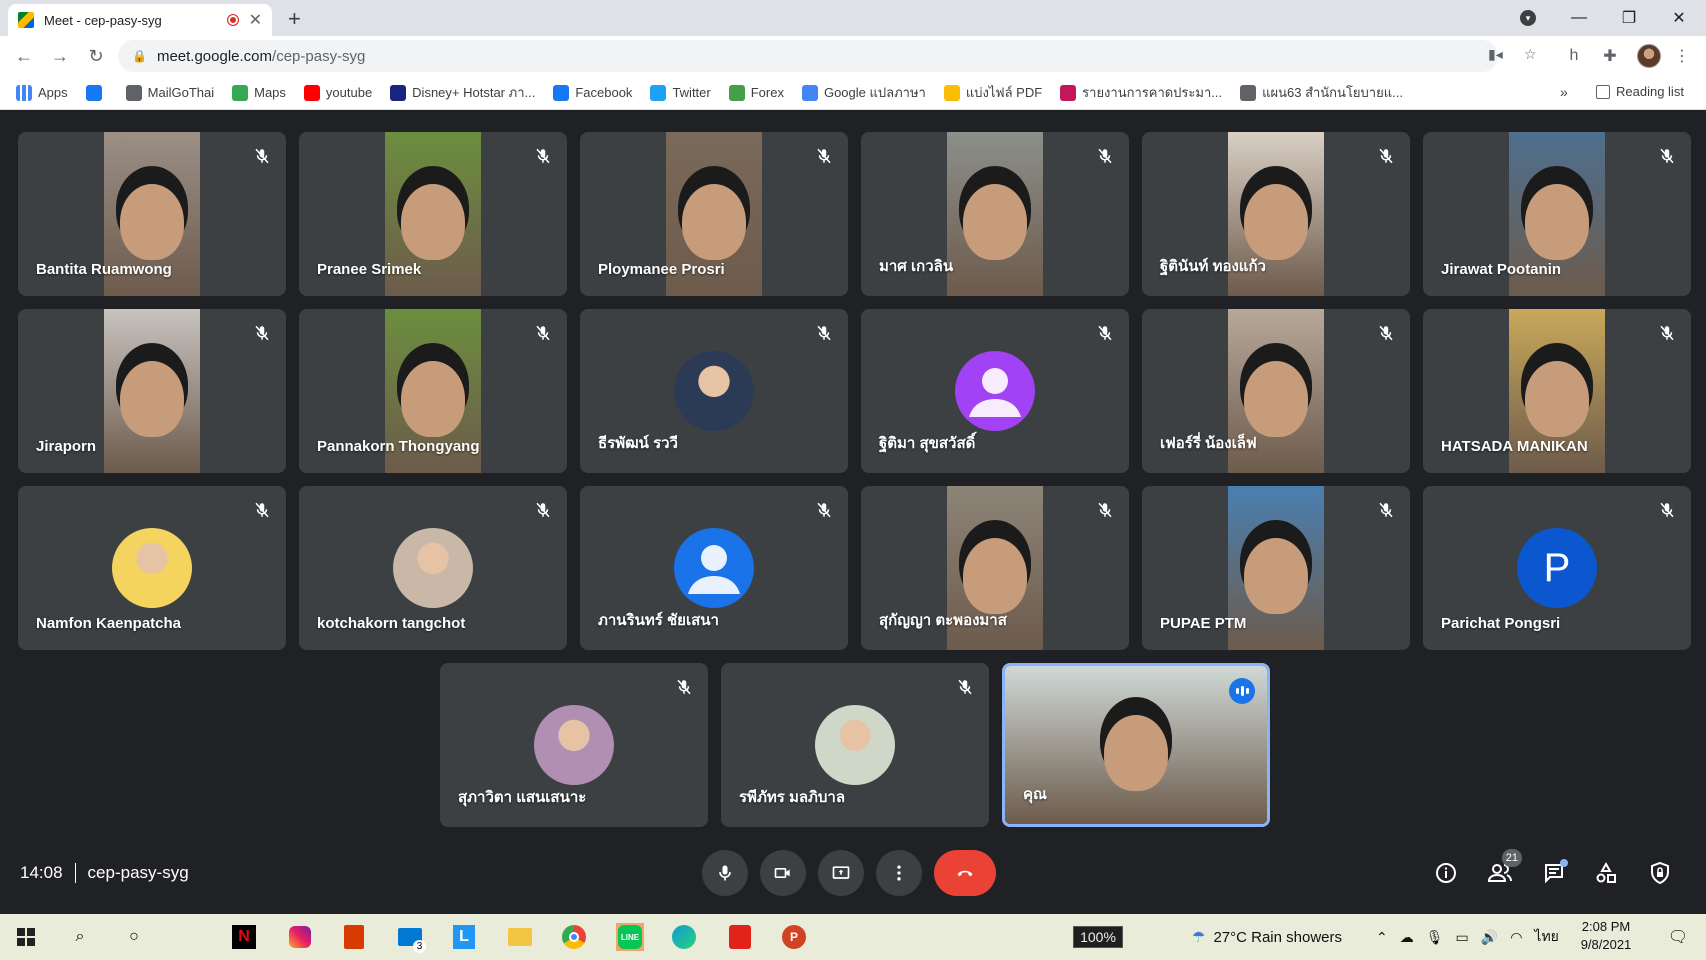  What do you see at coordinates (1679, 18) in the screenshot?
I see `close-window-button: ✕` at bounding box center [1679, 18].